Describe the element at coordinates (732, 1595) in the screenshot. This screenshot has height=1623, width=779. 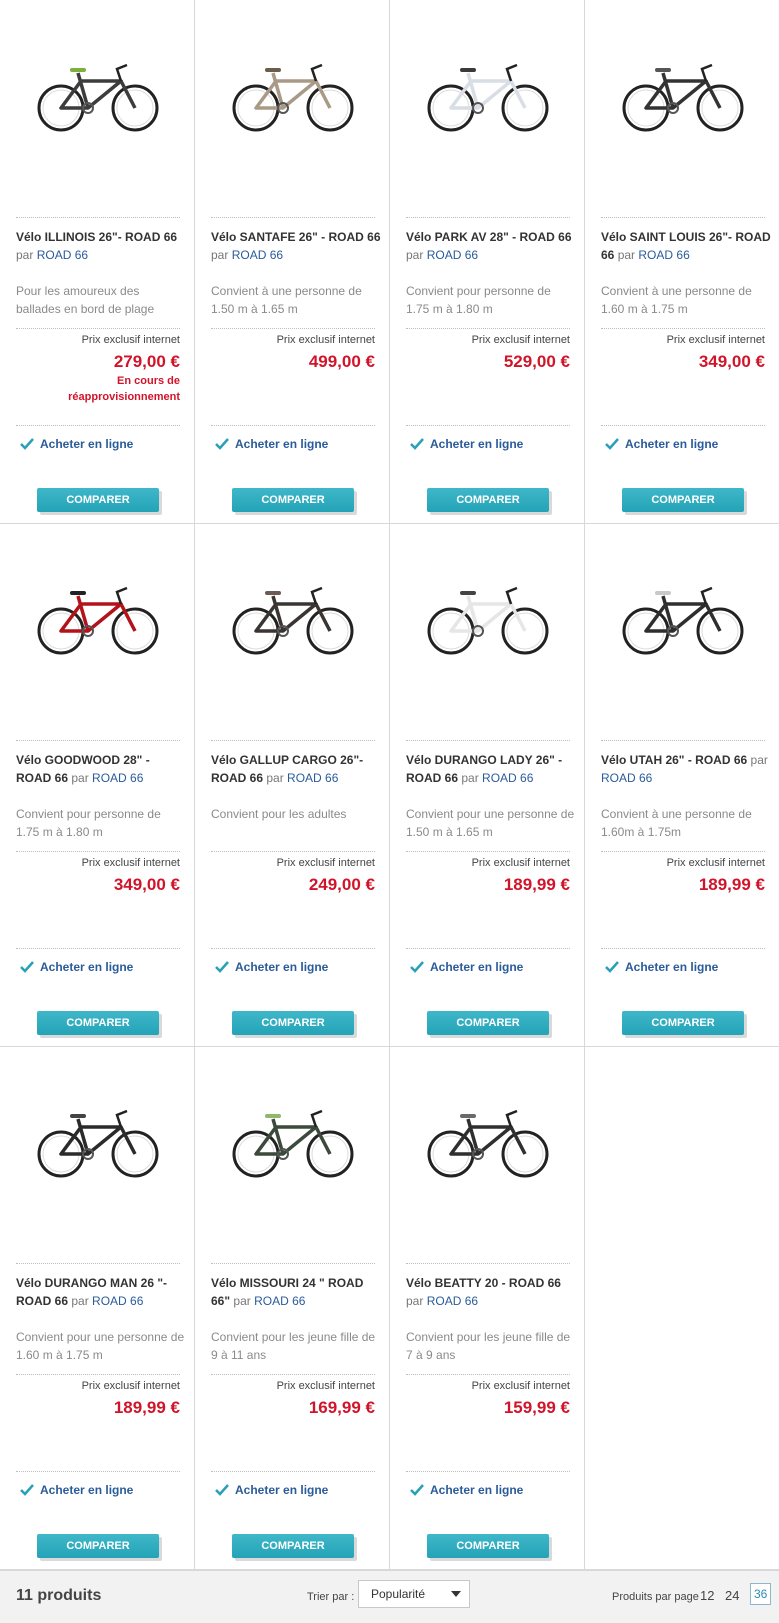
I see `per-page-24: 24` at that location.